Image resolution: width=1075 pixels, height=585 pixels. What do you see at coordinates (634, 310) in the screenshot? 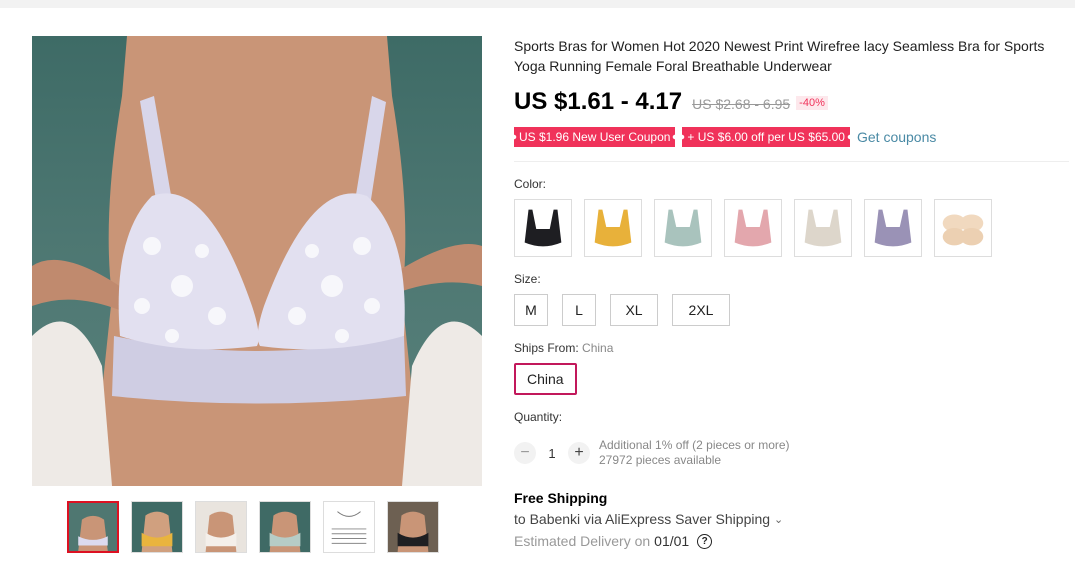
I see `size-option-xl: XL` at bounding box center [634, 310].